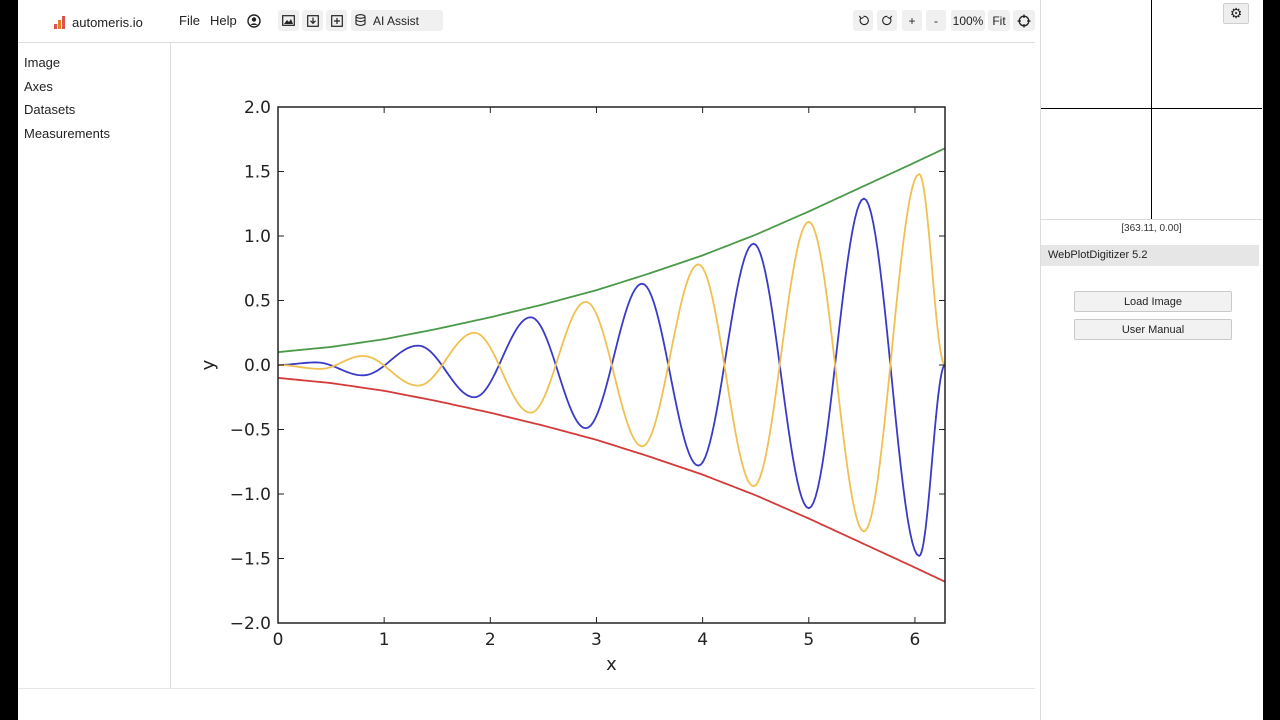  Describe the element at coordinates (999, 20) in the screenshot. I see `fit-button: Fit` at that location.